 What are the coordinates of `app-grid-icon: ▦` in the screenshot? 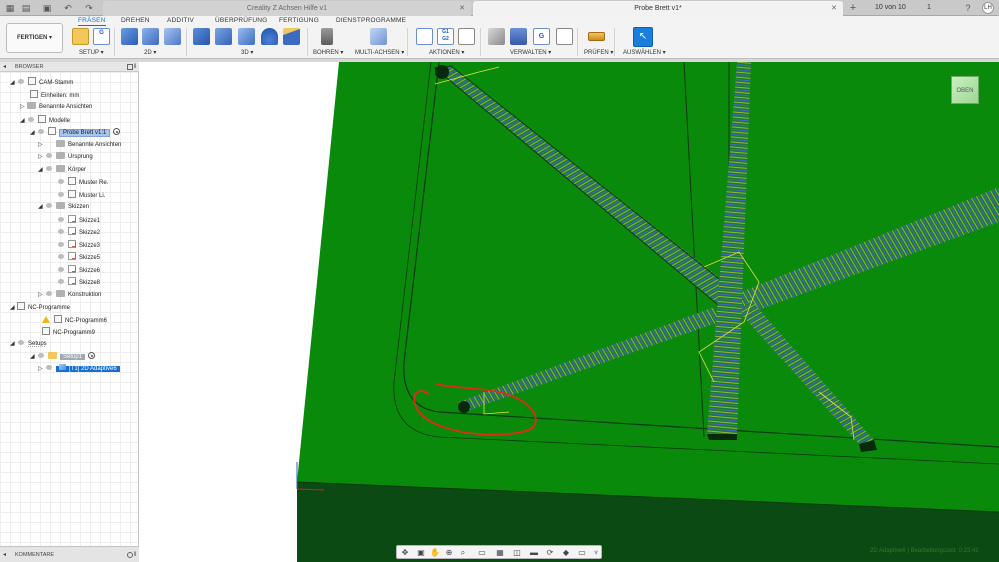 It's located at (10, 8).